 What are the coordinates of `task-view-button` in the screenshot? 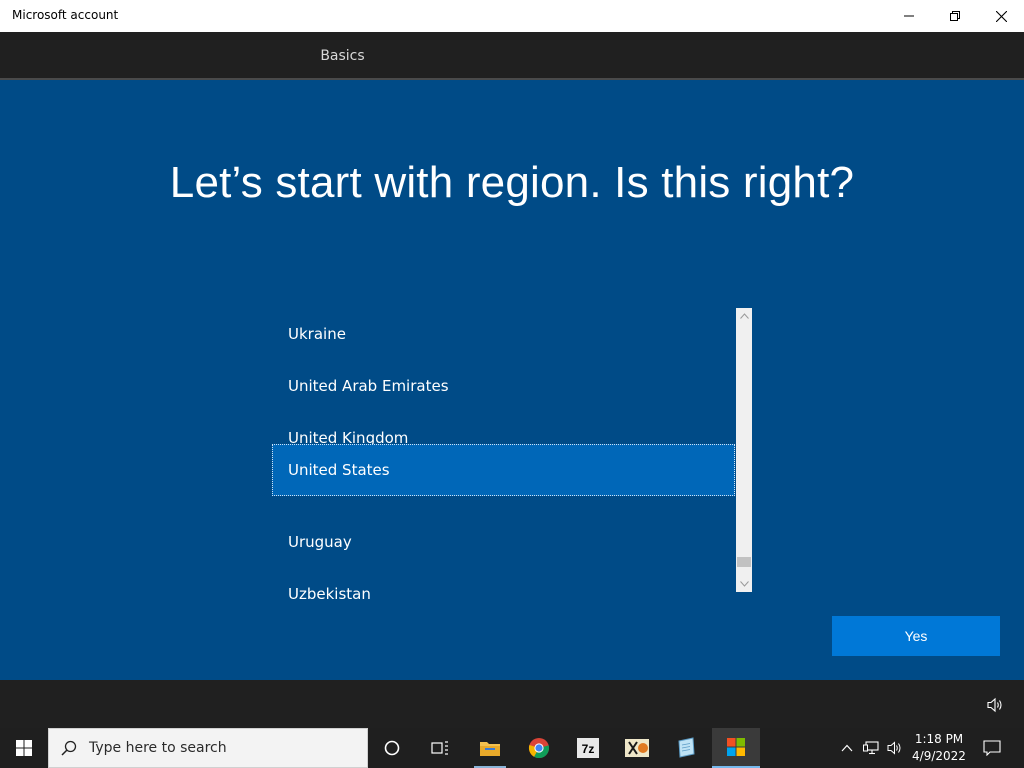 It's located at (440, 748).